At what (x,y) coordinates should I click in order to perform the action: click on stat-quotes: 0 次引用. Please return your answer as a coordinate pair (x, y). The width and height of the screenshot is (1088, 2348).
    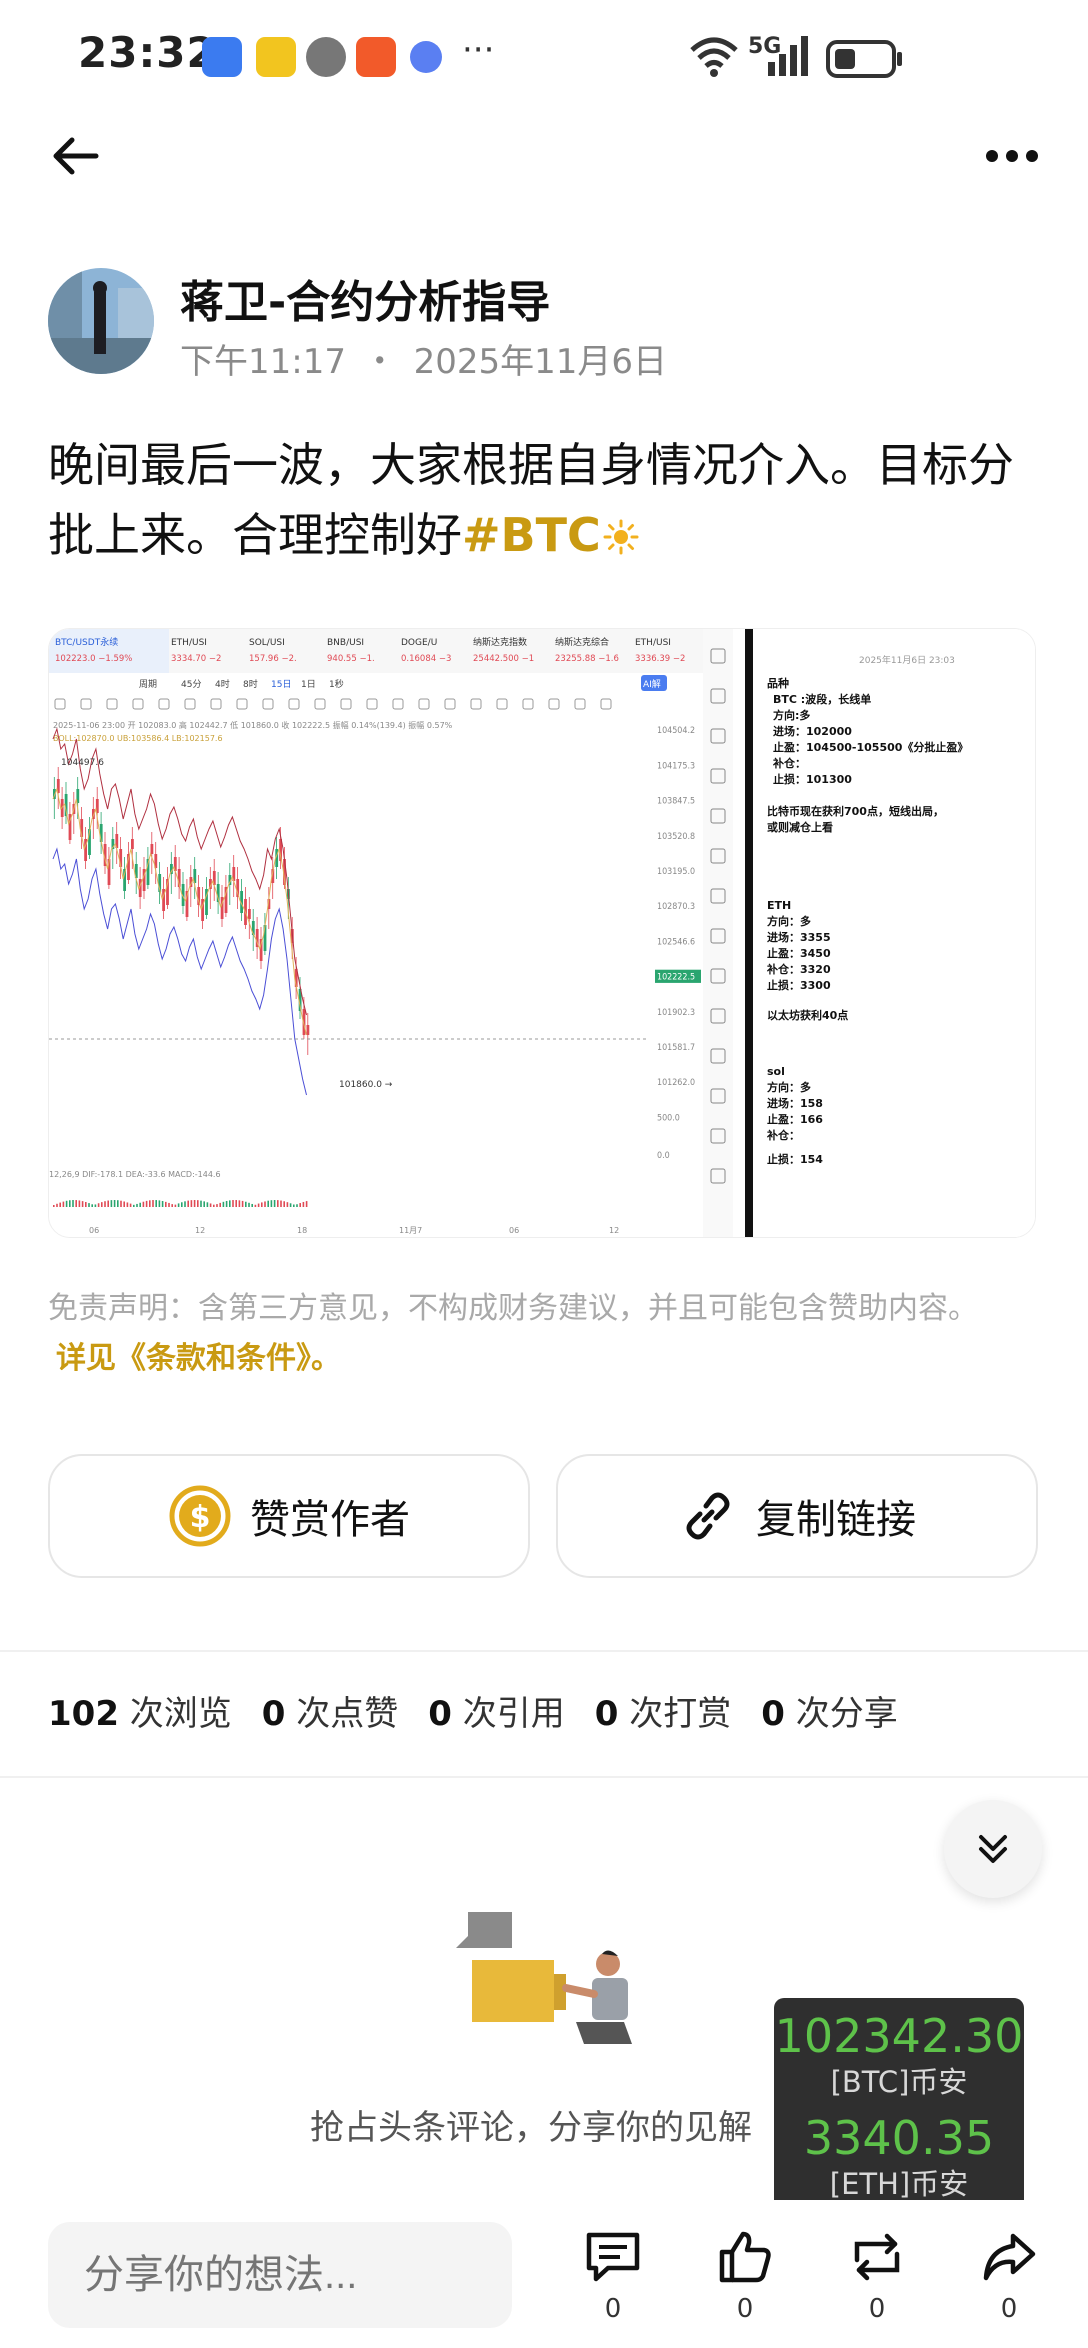
    Looking at the image, I should click on (496, 1714).